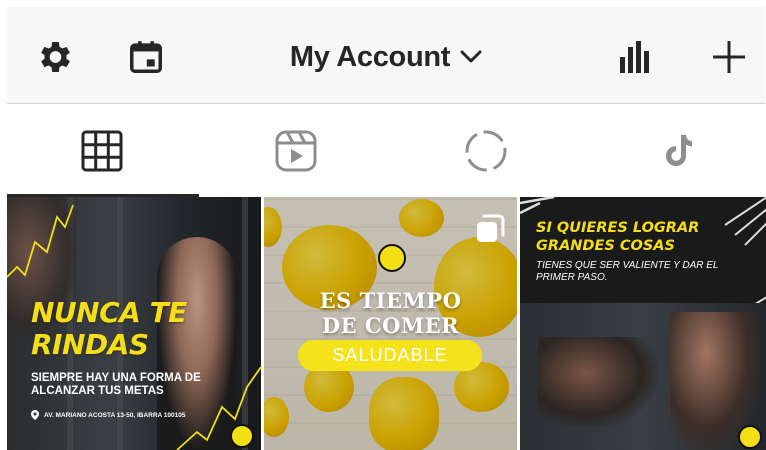  Describe the element at coordinates (390, 300) in the screenshot. I see `post-headline-line: ES TIEMPO` at that location.